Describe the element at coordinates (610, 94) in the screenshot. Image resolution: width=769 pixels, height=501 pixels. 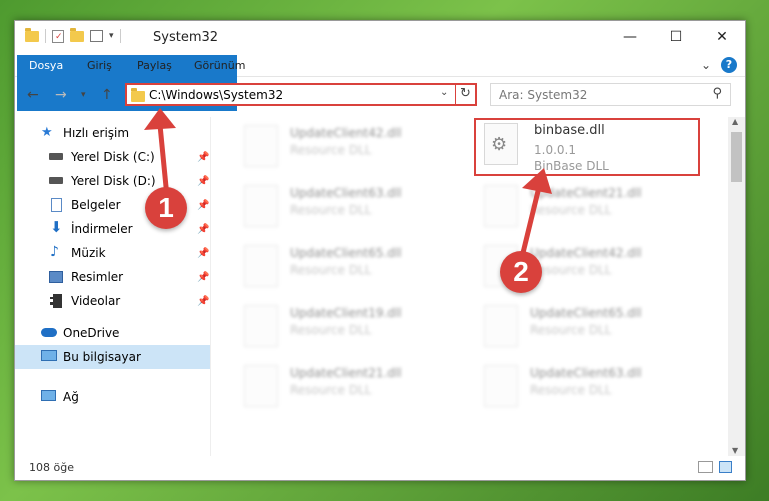
I see `search-input: Ara: System32 ⚲` at that location.